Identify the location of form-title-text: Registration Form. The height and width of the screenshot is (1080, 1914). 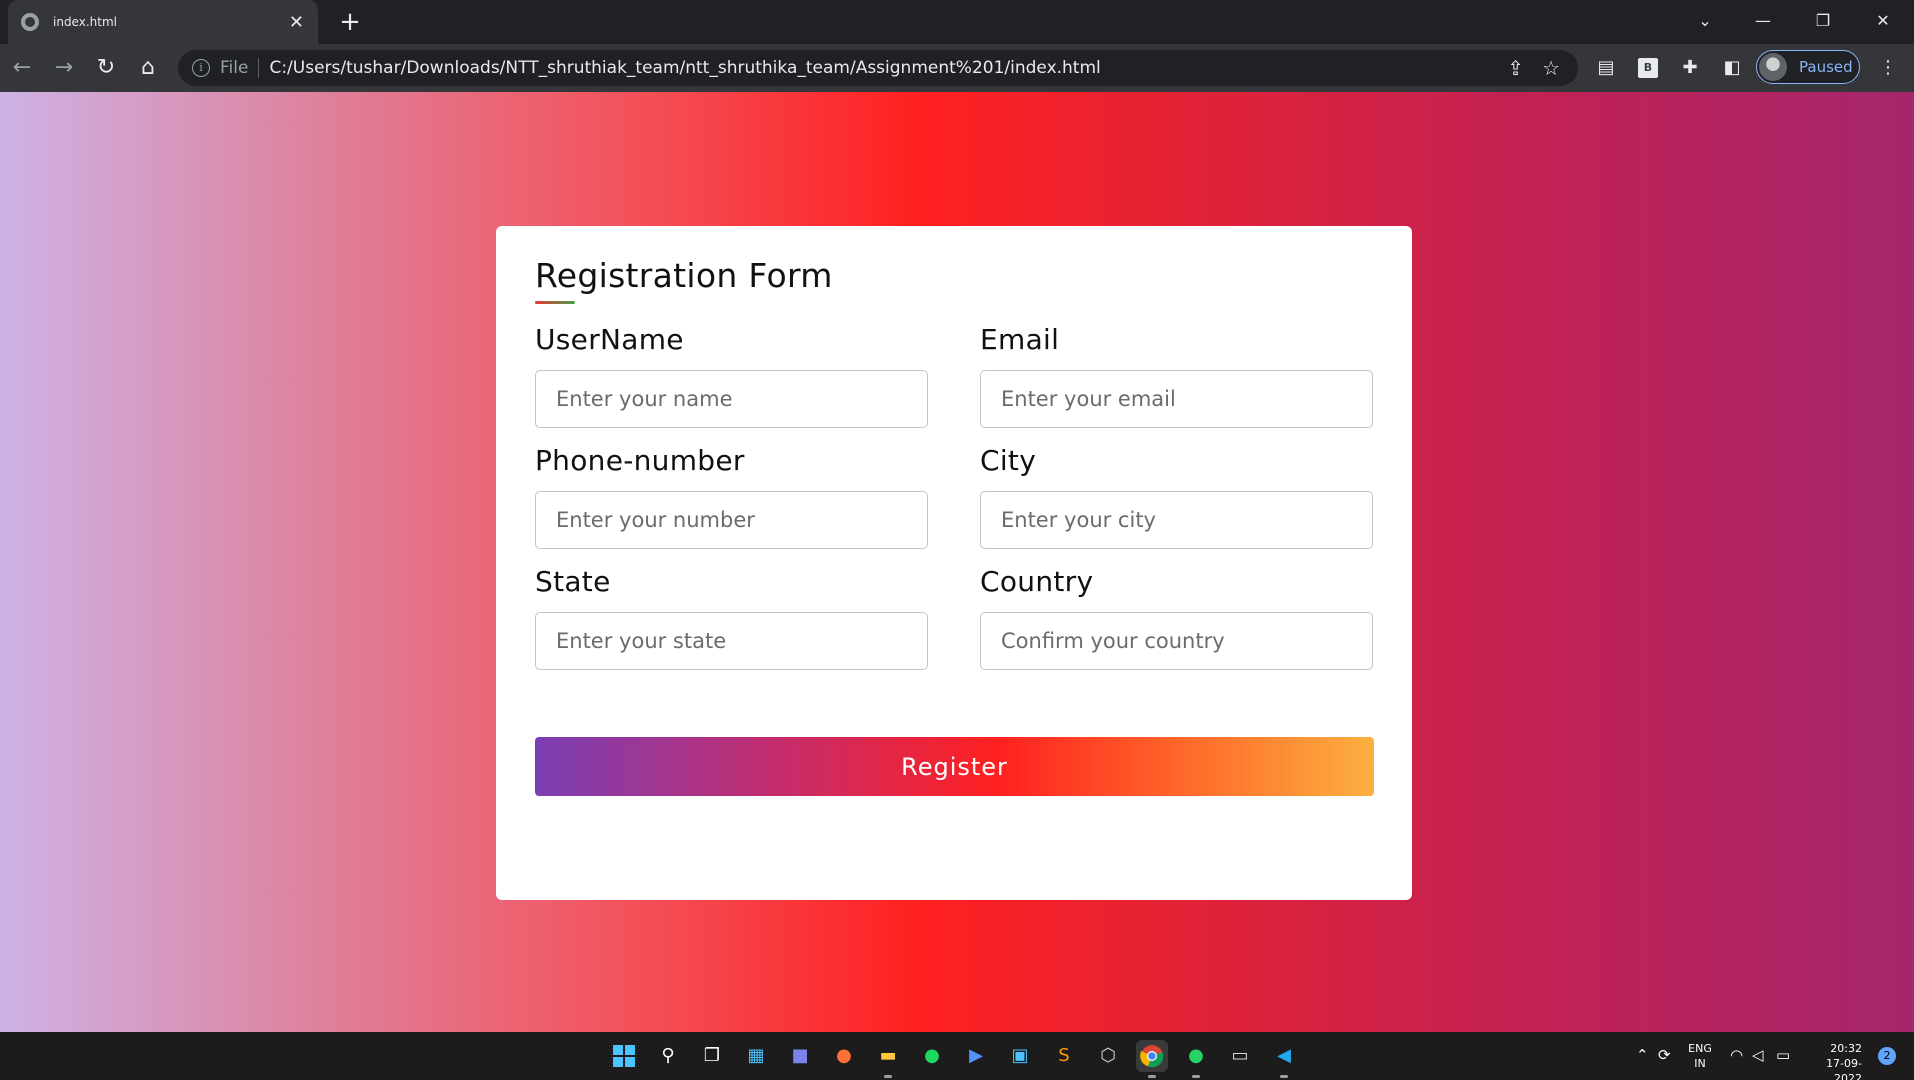
(684, 275).